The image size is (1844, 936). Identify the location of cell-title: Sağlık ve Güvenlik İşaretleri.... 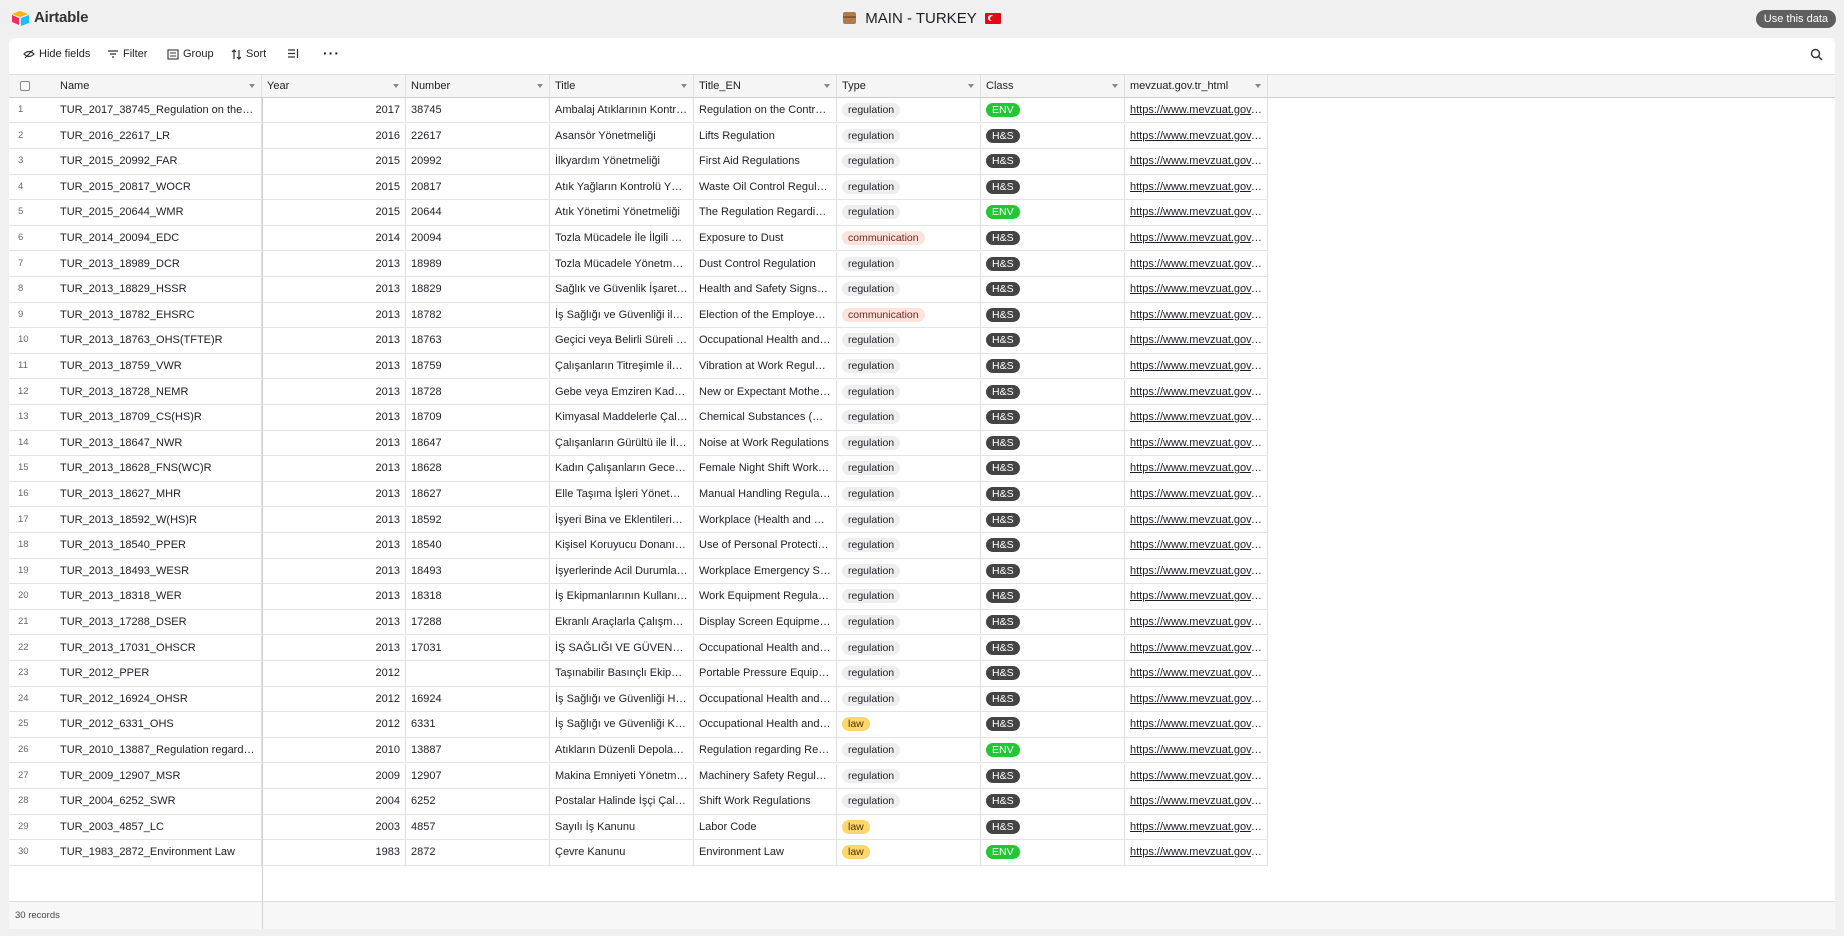
(622, 289).